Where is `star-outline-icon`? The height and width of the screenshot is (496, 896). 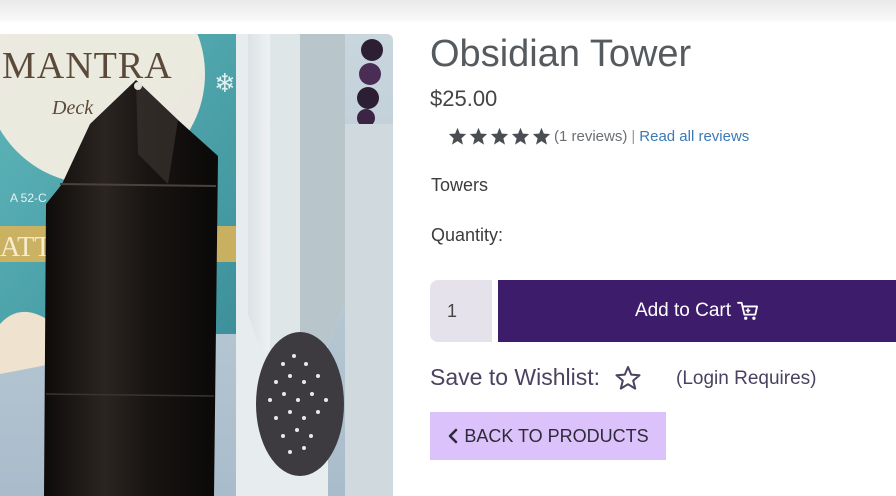 star-outline-icon is located at coordinates (628, 377).